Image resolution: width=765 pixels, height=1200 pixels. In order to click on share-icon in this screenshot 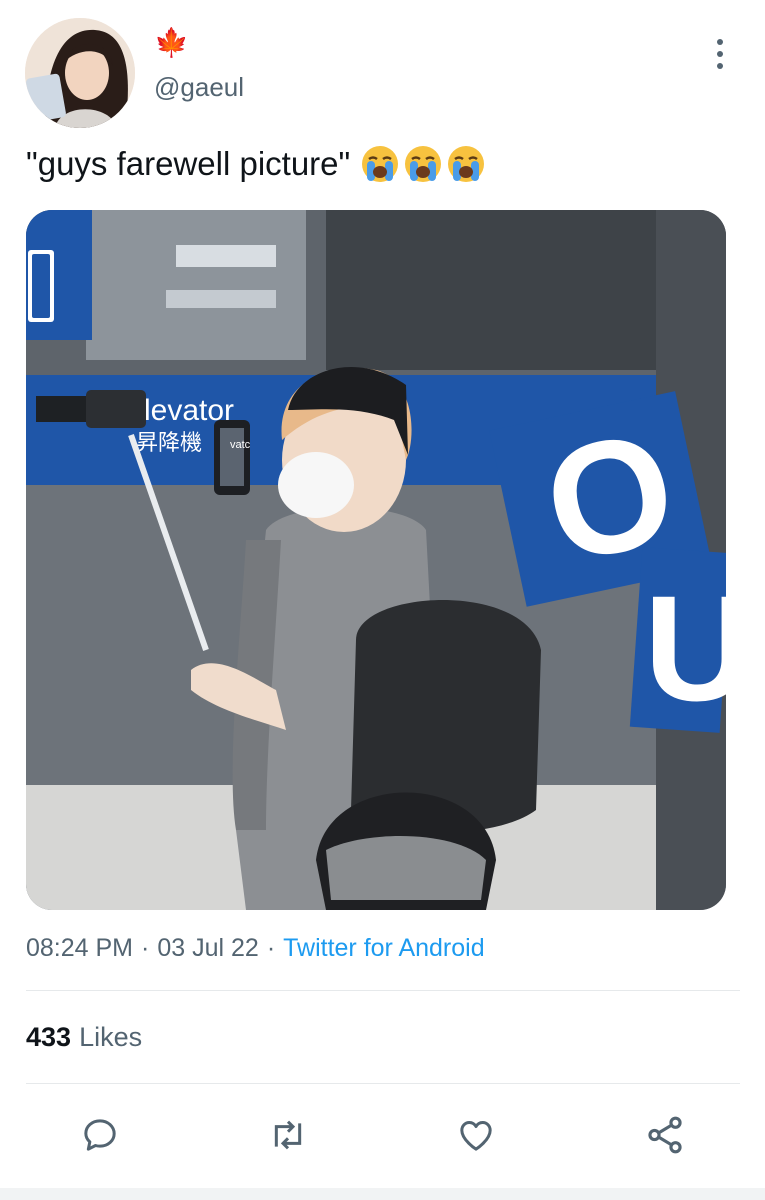, I will do `click(665, 1135)`.